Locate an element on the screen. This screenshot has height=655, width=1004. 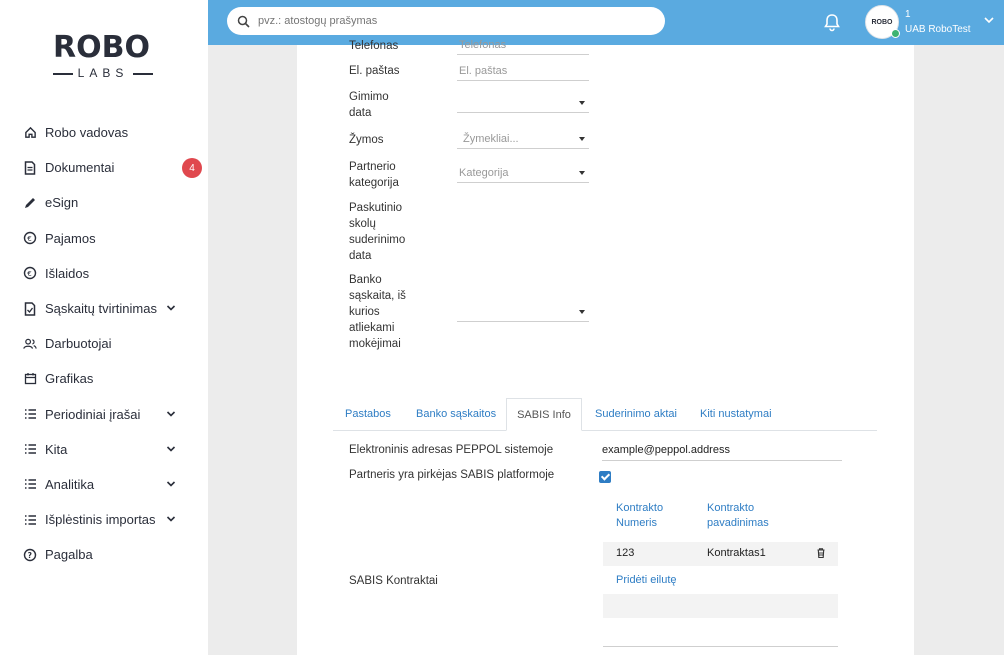
contract-number-header: Kontrakto Numeris is located at coordinates (639, 516).